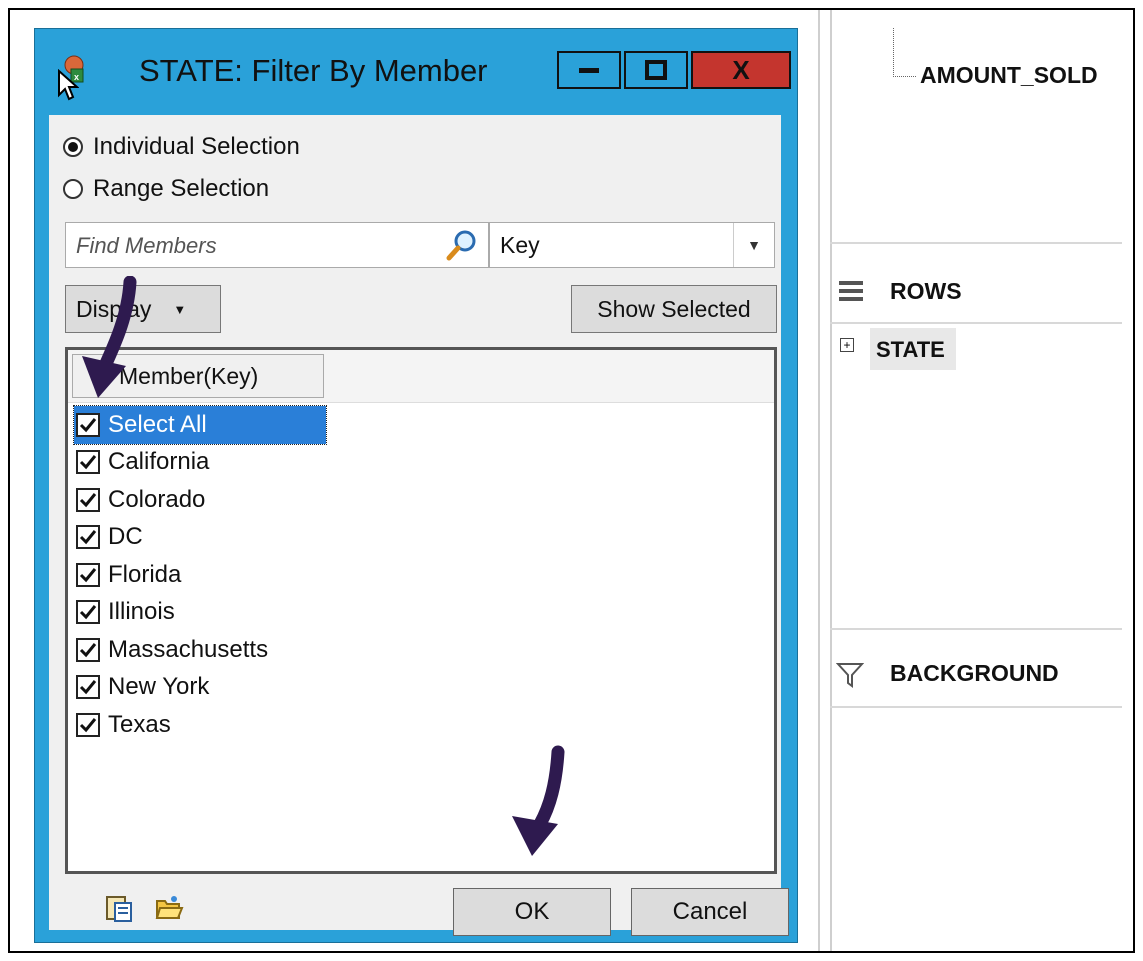  What do you see at coordinates (188, 649) in the screenshot?
I see `member-label: Massachusetts` at bounding box center [188, 649].